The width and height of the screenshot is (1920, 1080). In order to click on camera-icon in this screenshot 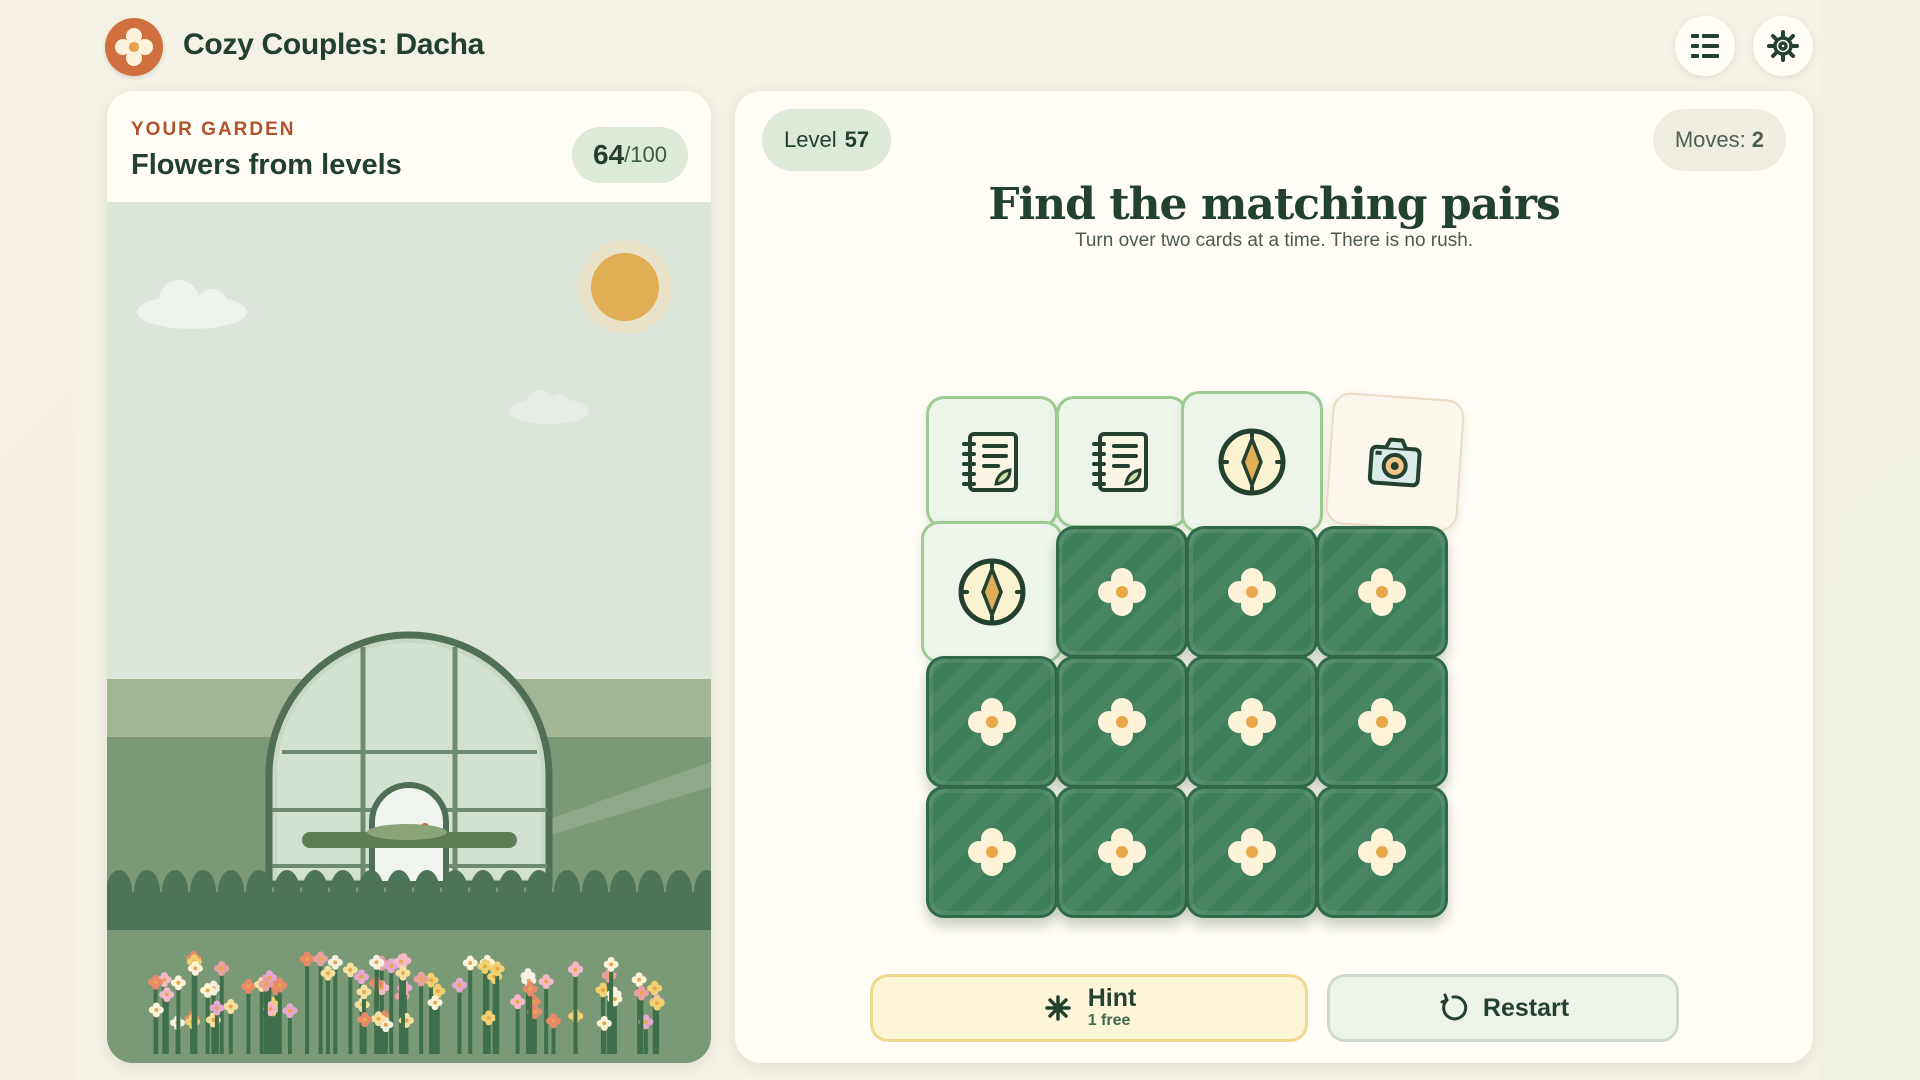, I will do `click(1394, 462)`.